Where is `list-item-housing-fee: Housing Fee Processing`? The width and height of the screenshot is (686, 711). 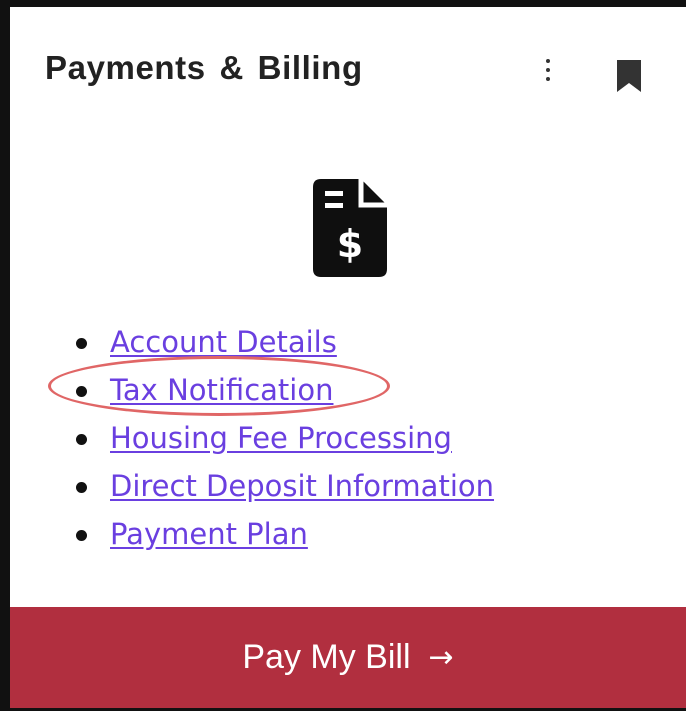
list-item-housing-fee: Housing Fee Processing is located at coordinates (252, 438).